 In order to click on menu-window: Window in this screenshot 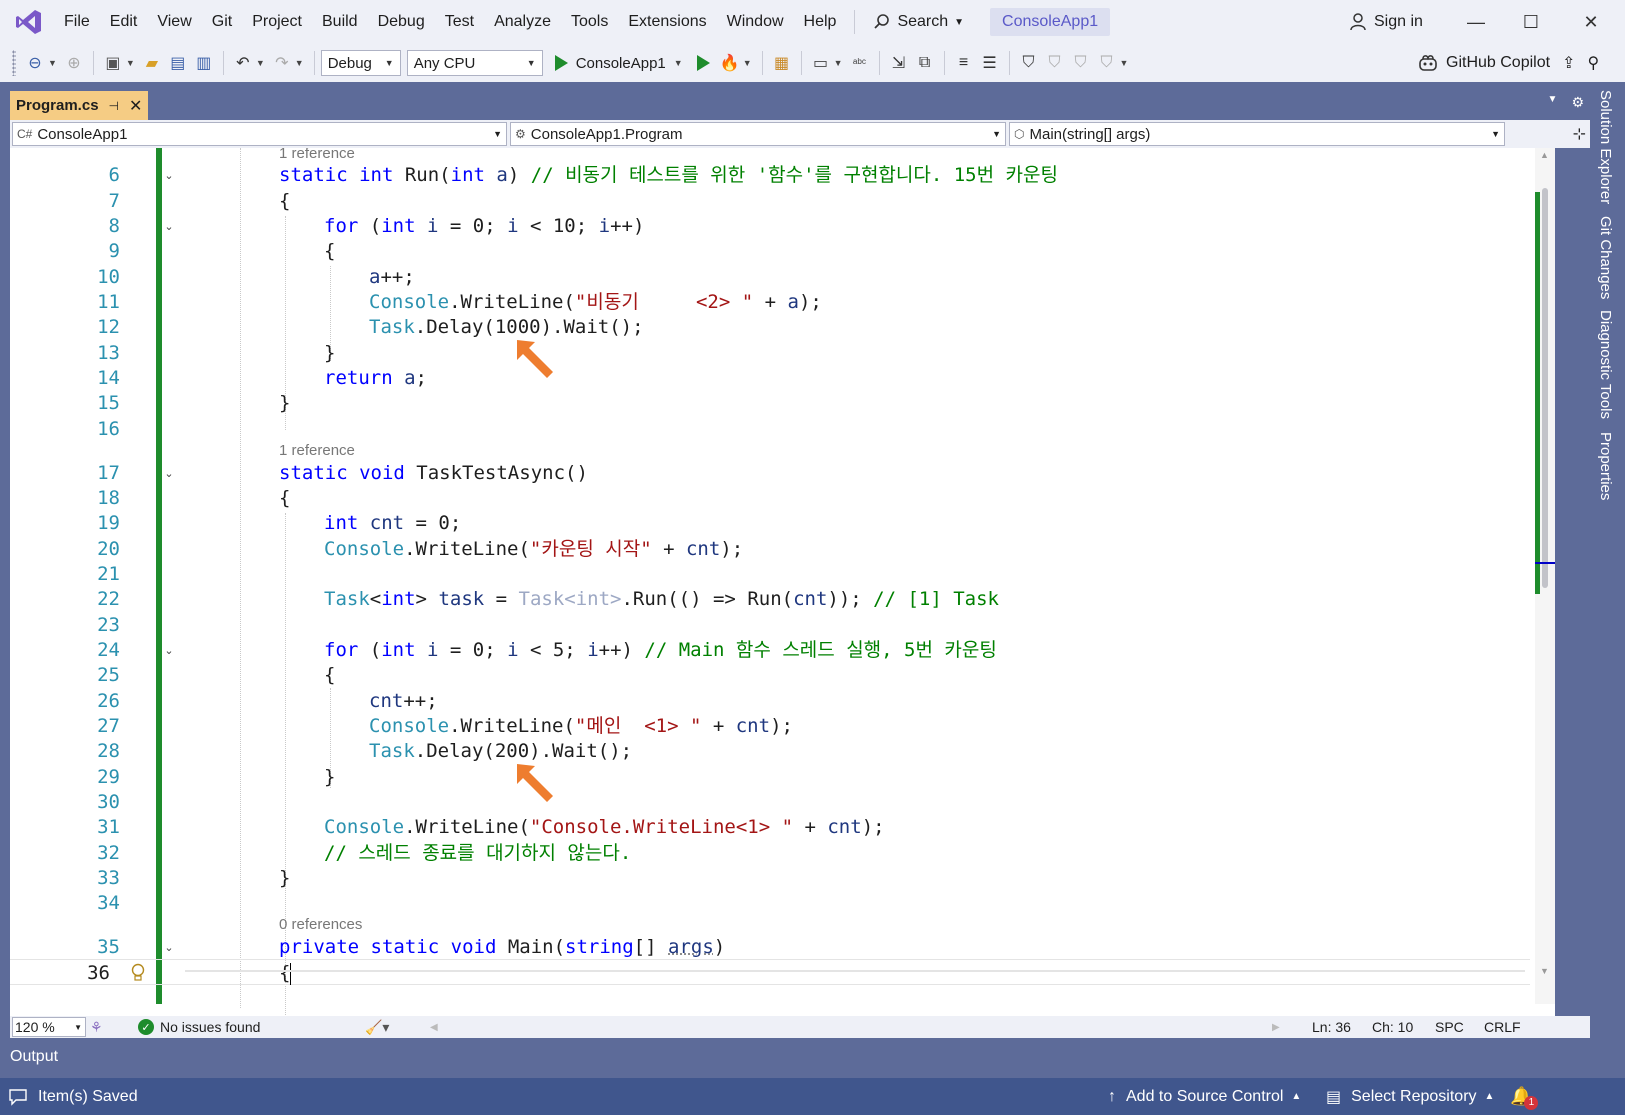, I will do `click(755, 22)`.